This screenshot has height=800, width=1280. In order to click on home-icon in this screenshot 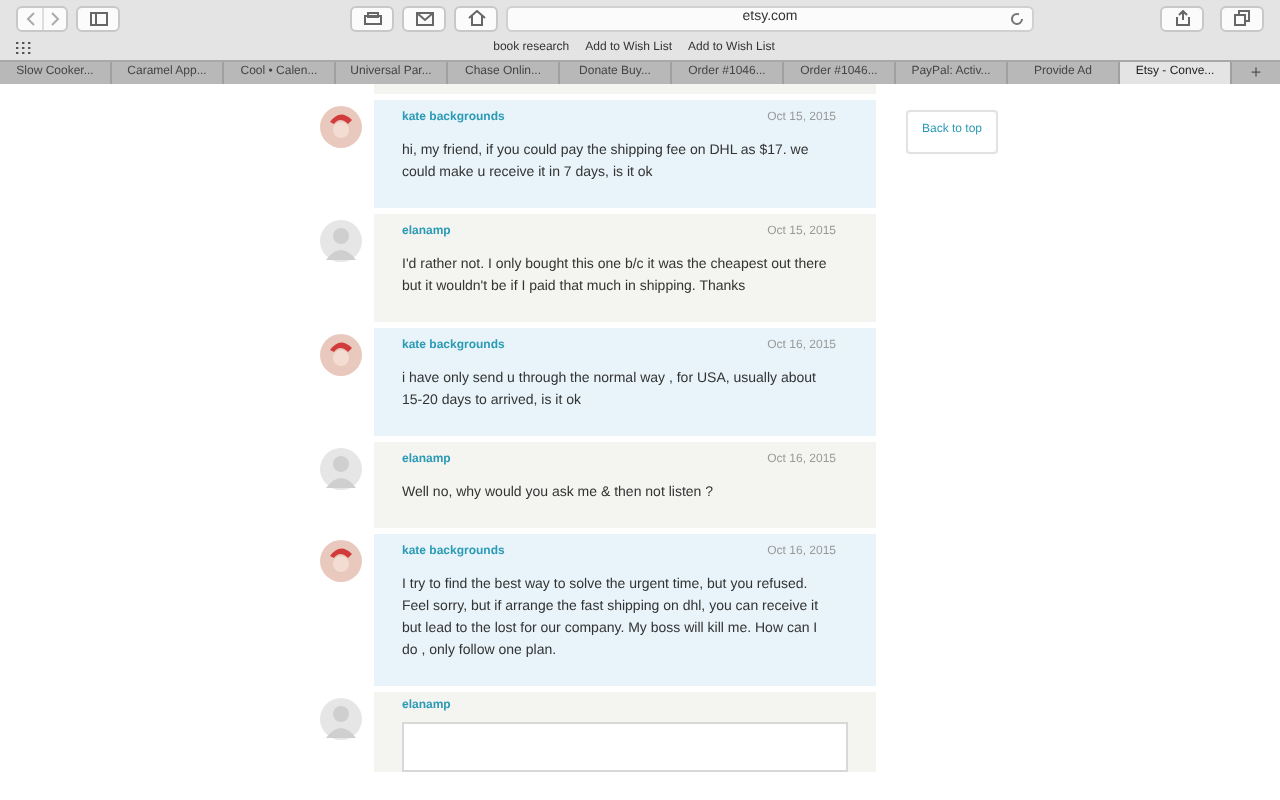, I will do `click(476, 18)`.